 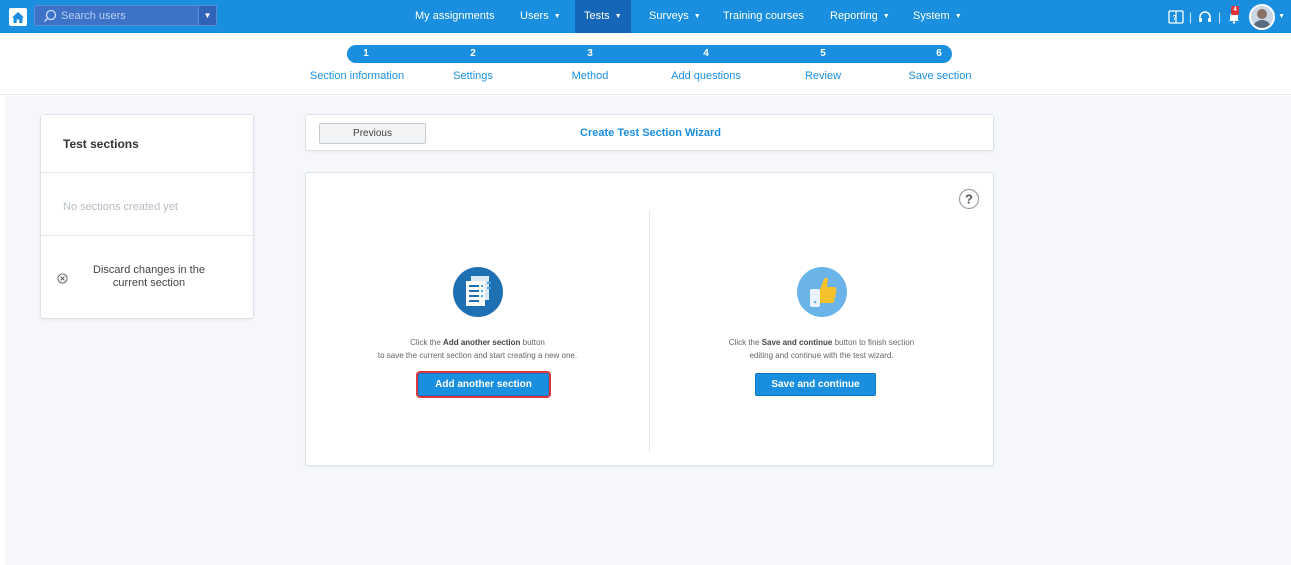 I want to click on nav-label: System, so click(x=931, y=16).